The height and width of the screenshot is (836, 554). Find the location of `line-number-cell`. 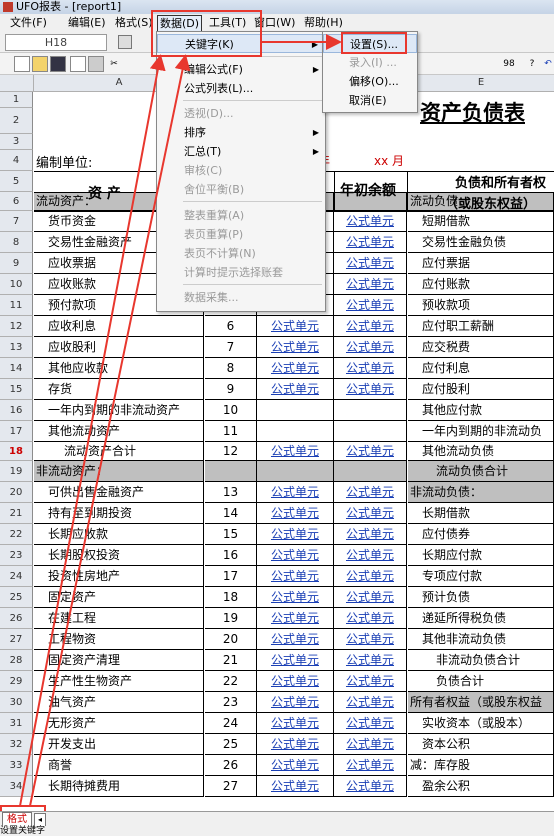

line-number-cell is located at coordinates (231, 471).